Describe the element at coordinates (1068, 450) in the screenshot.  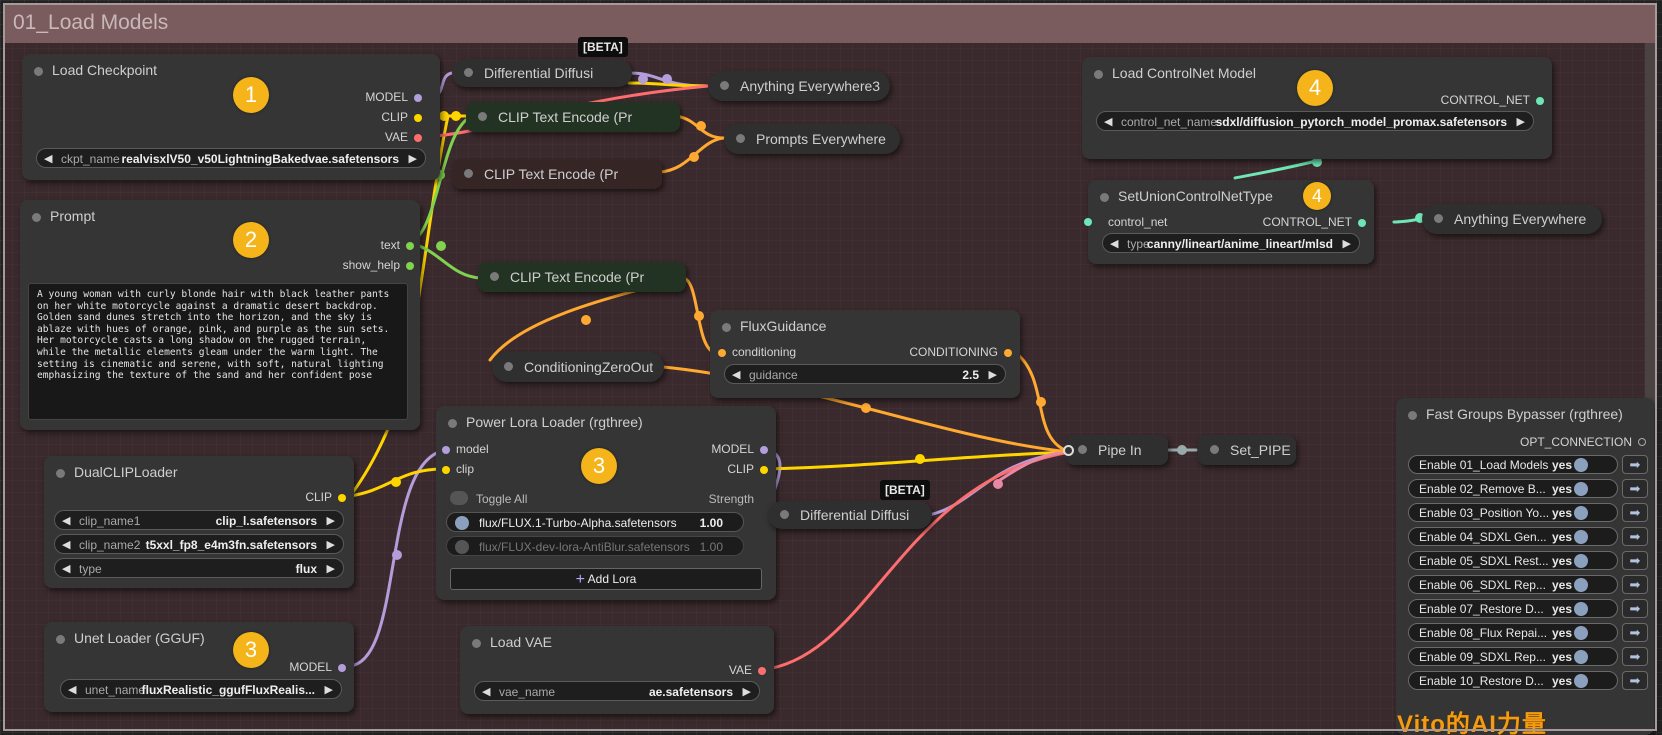
I see `pipe-in-socket` at that location.